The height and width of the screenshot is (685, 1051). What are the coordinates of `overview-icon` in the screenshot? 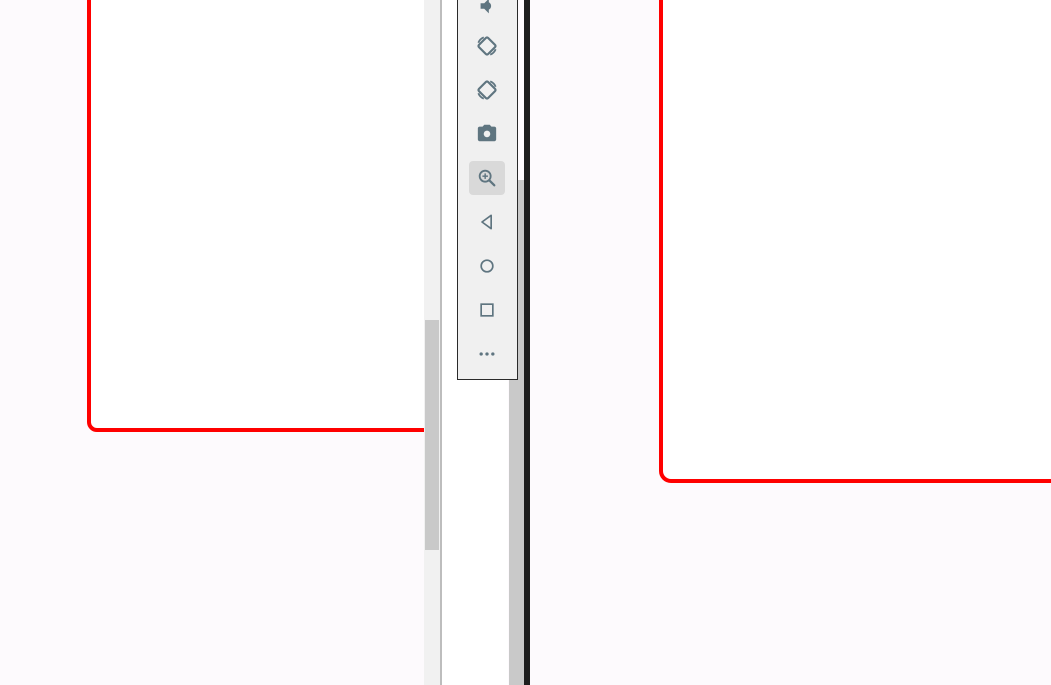 It's located at (487, 310).